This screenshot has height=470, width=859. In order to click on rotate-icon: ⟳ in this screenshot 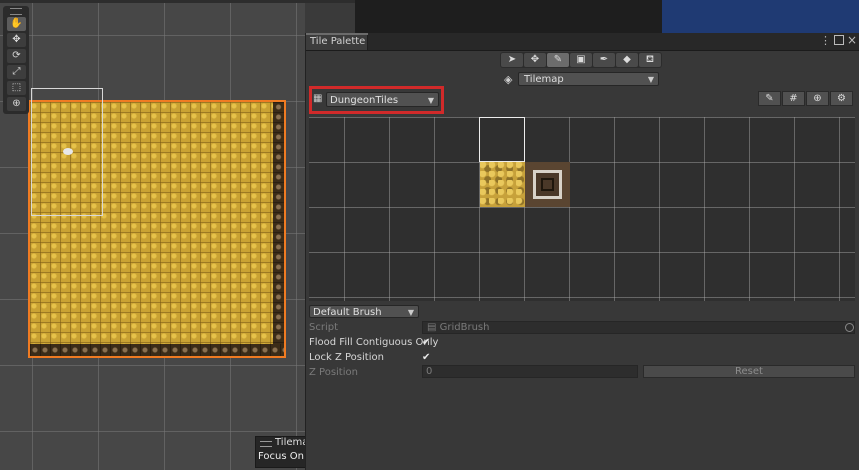, I will do `click(16, 55)`.